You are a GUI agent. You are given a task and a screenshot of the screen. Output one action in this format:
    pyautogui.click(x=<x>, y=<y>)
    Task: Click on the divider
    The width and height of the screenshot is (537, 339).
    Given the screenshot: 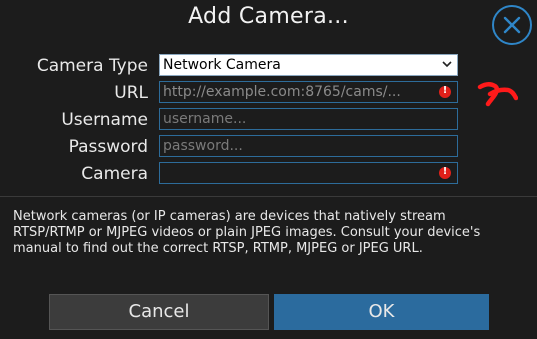 What is the action you would take?
    pyautogui.click(x=268, y=196)
    